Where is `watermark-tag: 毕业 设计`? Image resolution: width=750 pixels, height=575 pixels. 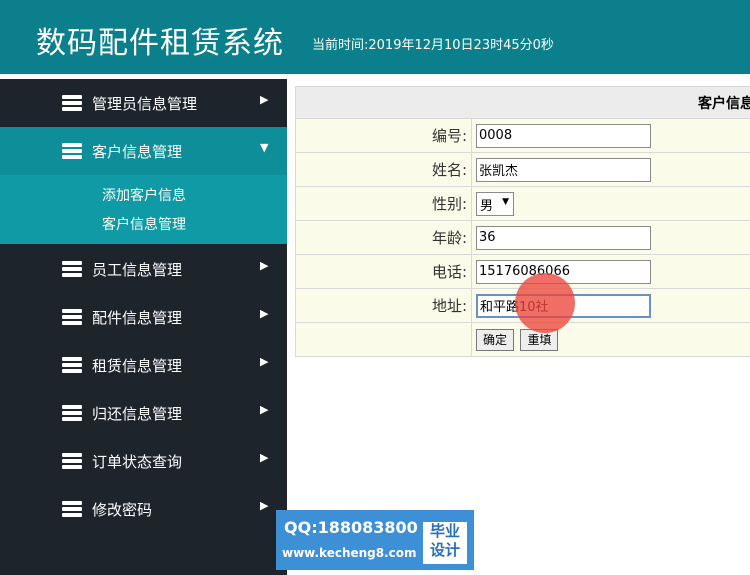
watermark-tag: 毕业 设计 is located at coordinates (445, 543).